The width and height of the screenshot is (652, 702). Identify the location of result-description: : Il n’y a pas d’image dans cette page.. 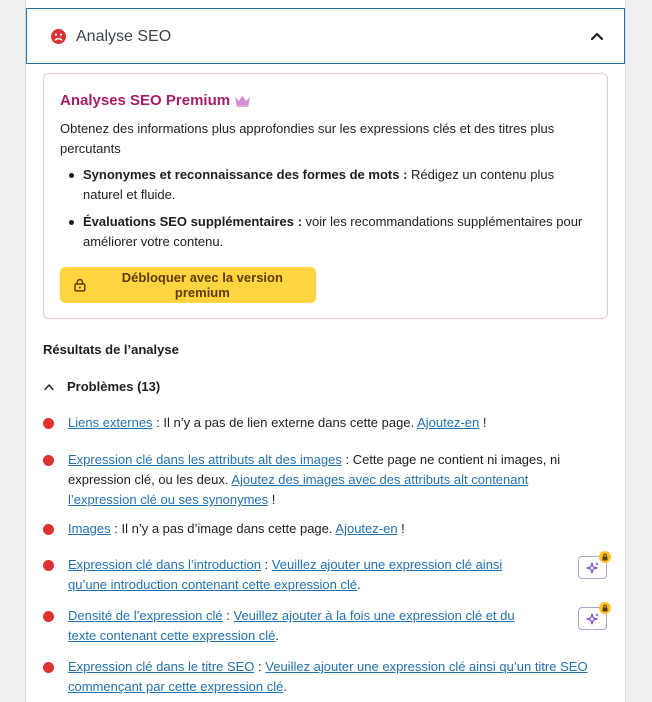
(223, 528).